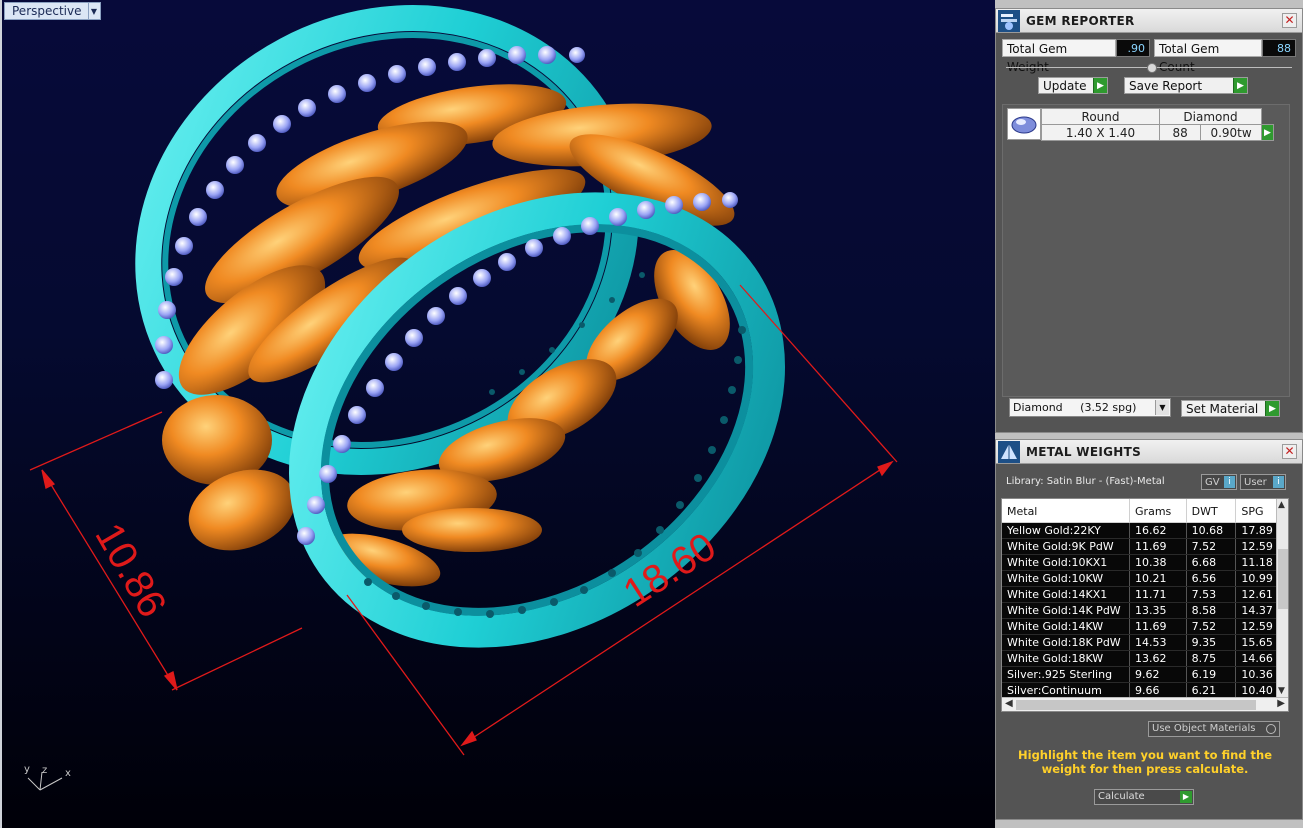 The height and width of the screenshot is (828, 1303). I want to click on save-report-button: Save Report ▶, so click(1186, 85).